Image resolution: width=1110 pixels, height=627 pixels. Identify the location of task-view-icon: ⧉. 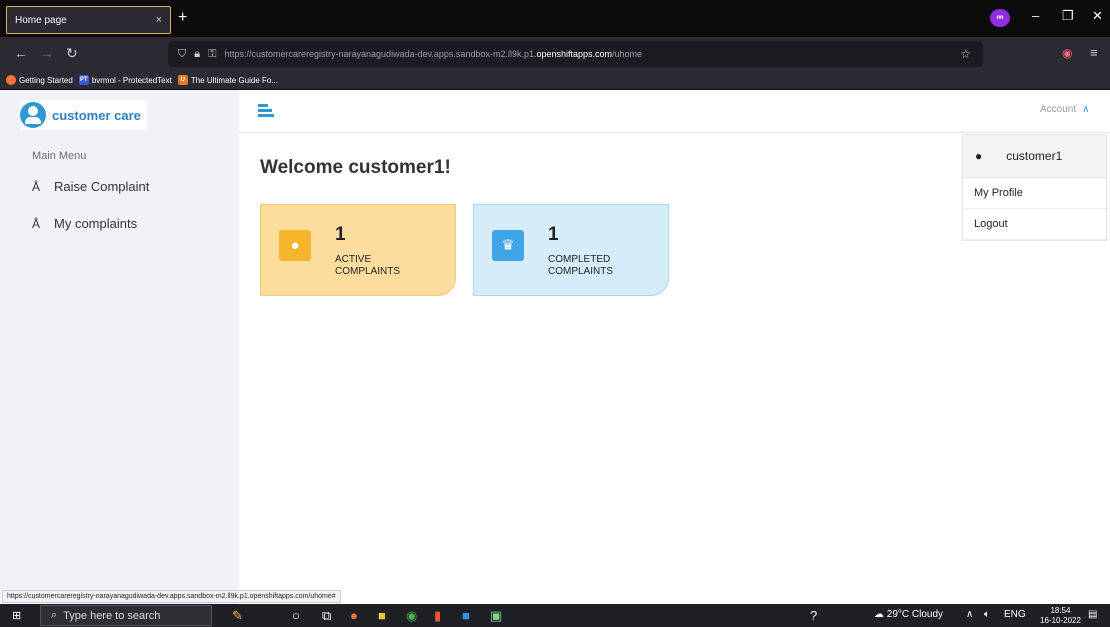
(326, 616).